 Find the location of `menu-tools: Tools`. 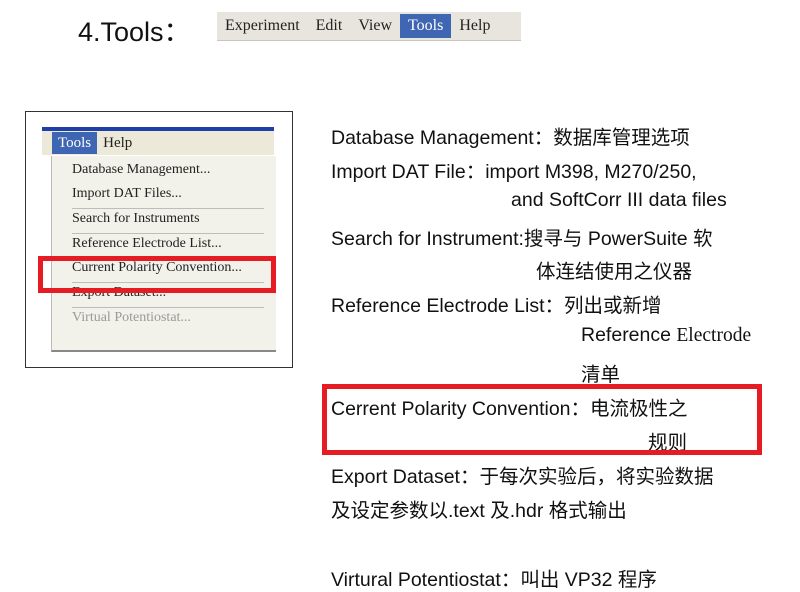

menu-tools: Tools is located at coordinates (426, 26).